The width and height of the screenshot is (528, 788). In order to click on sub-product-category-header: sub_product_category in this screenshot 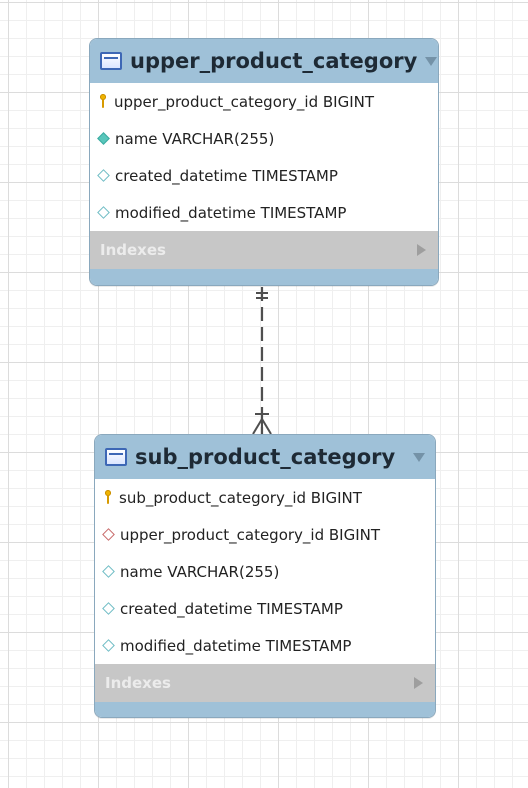, I will do `click(265, 457)`.